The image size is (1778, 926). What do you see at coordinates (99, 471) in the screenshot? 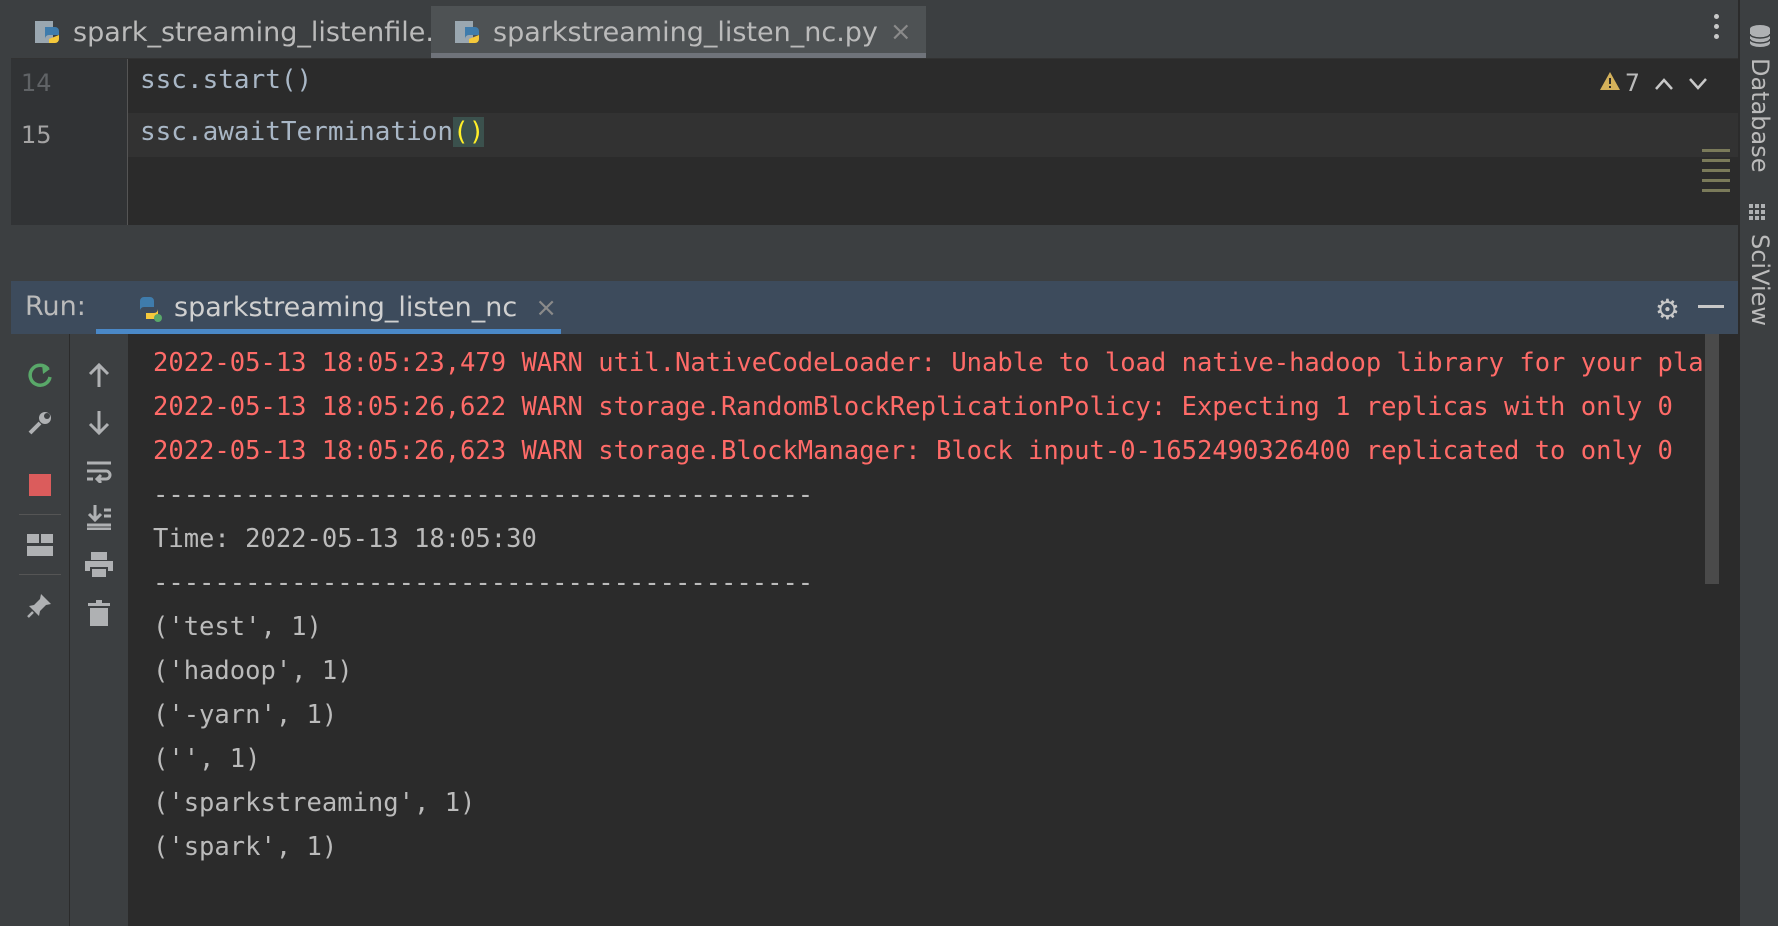
I see `soft-wrap-icon` at bounding box center [99, 471].